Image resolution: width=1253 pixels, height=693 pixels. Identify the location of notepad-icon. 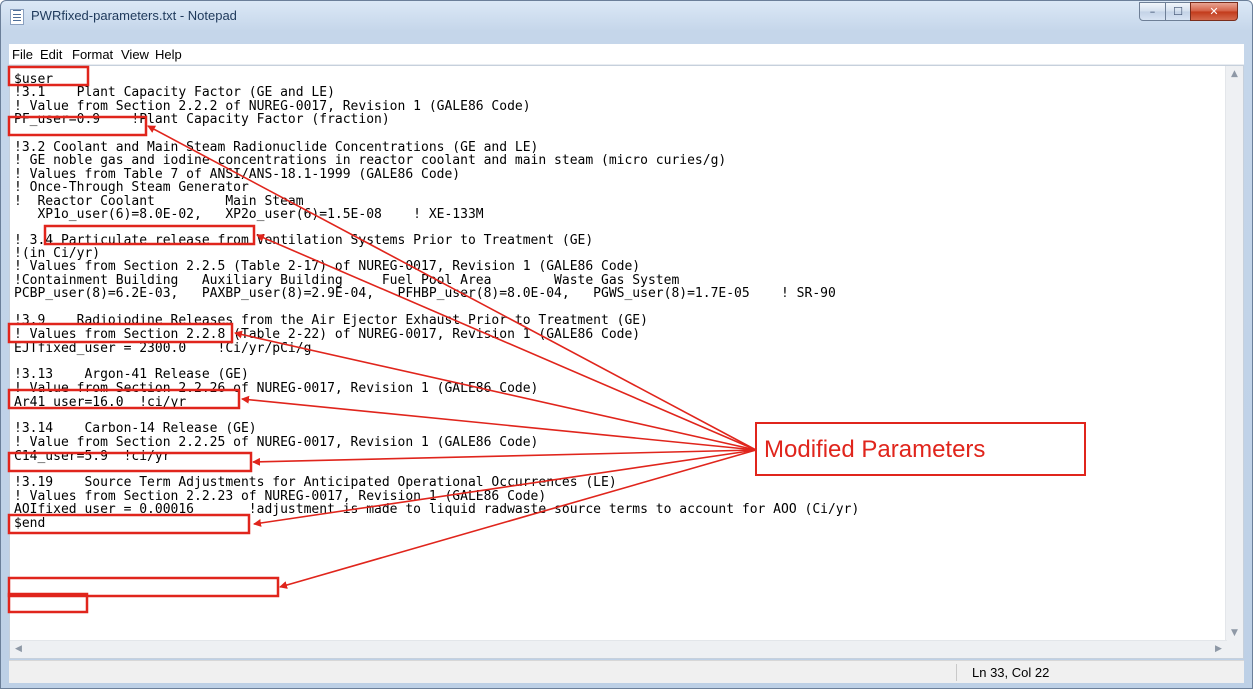
(17, 17).